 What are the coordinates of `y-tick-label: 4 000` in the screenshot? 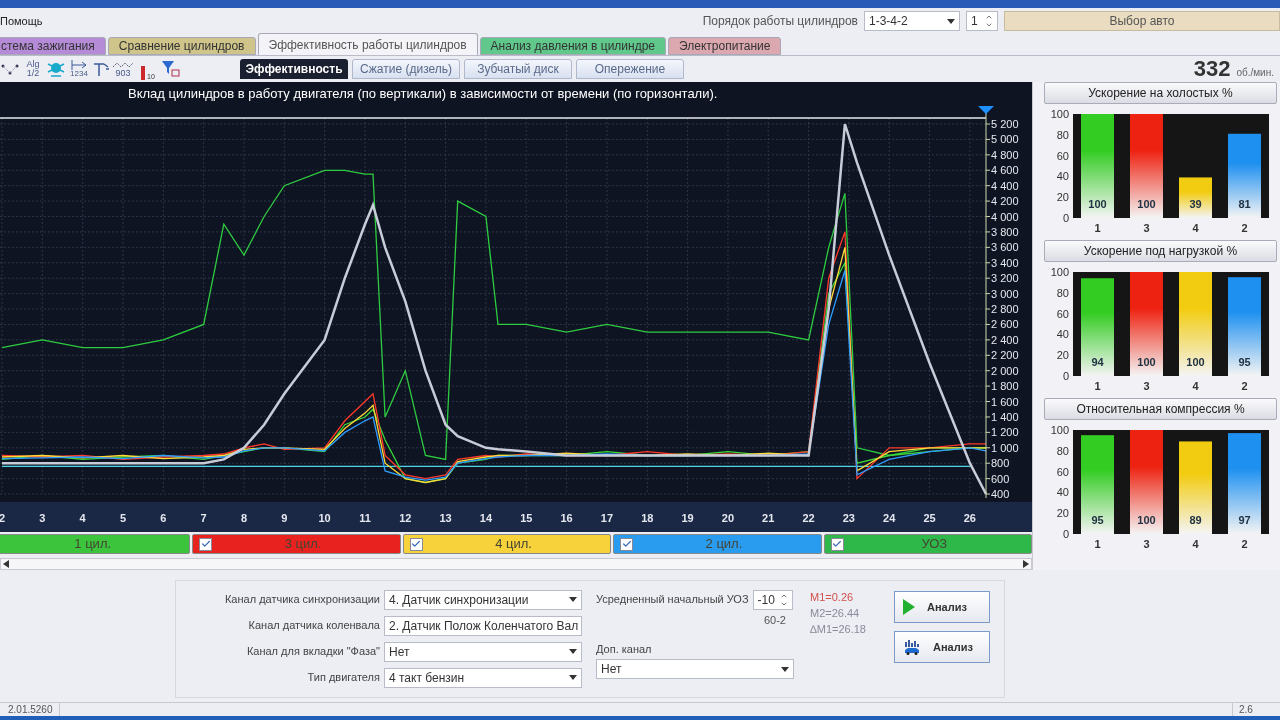 It's located at (1005, 216).